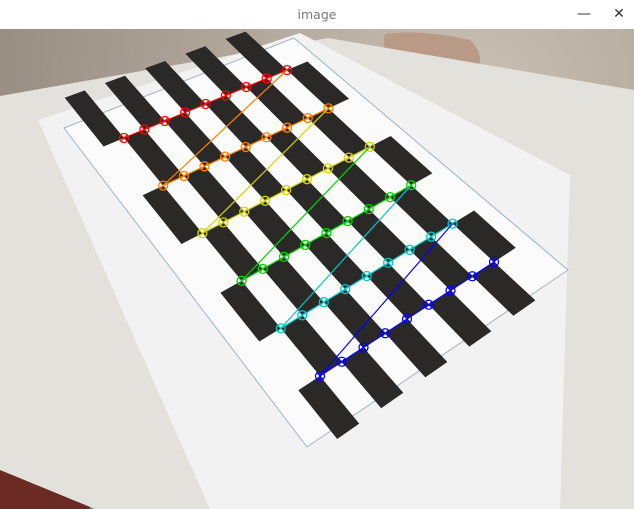 This screenshot has width=634, height=509. I want to click on minimize-icon: —, so click(584, 14).